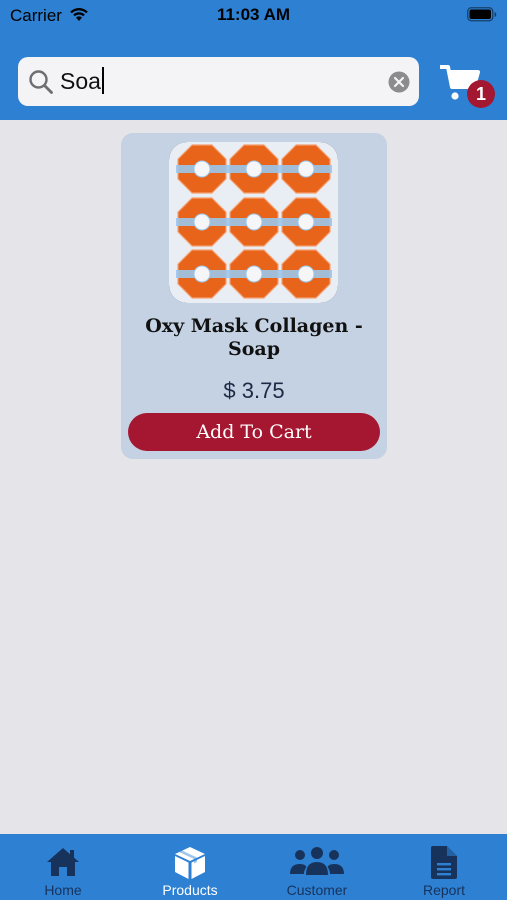 The image size is (507, 900). I want to click on cart-count-badge: 1, so click(481, 94).